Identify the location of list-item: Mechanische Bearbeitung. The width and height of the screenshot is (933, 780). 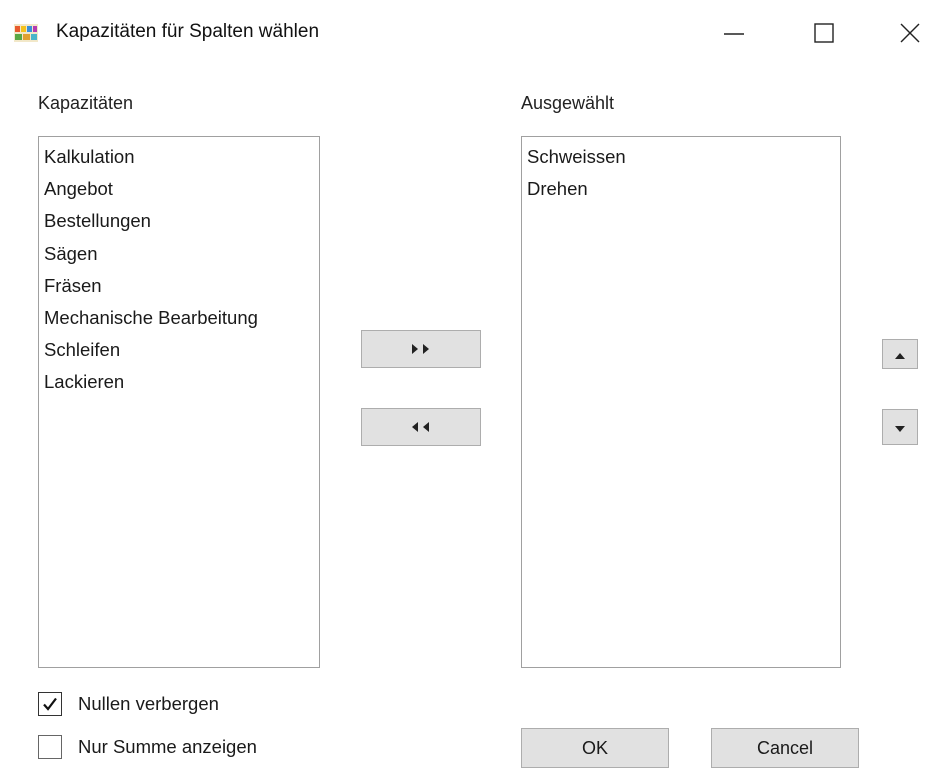
(179, 318).